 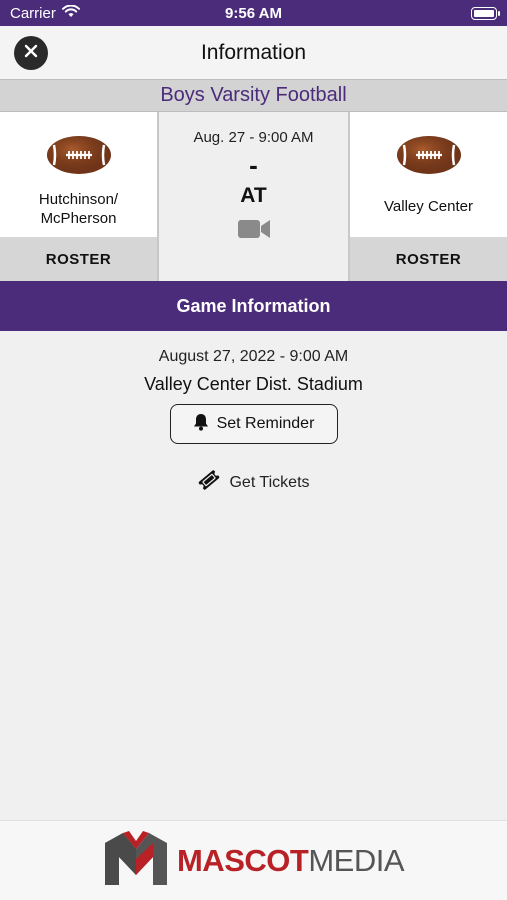 I want to click on ticket-icon, so click(x=209, y=482).